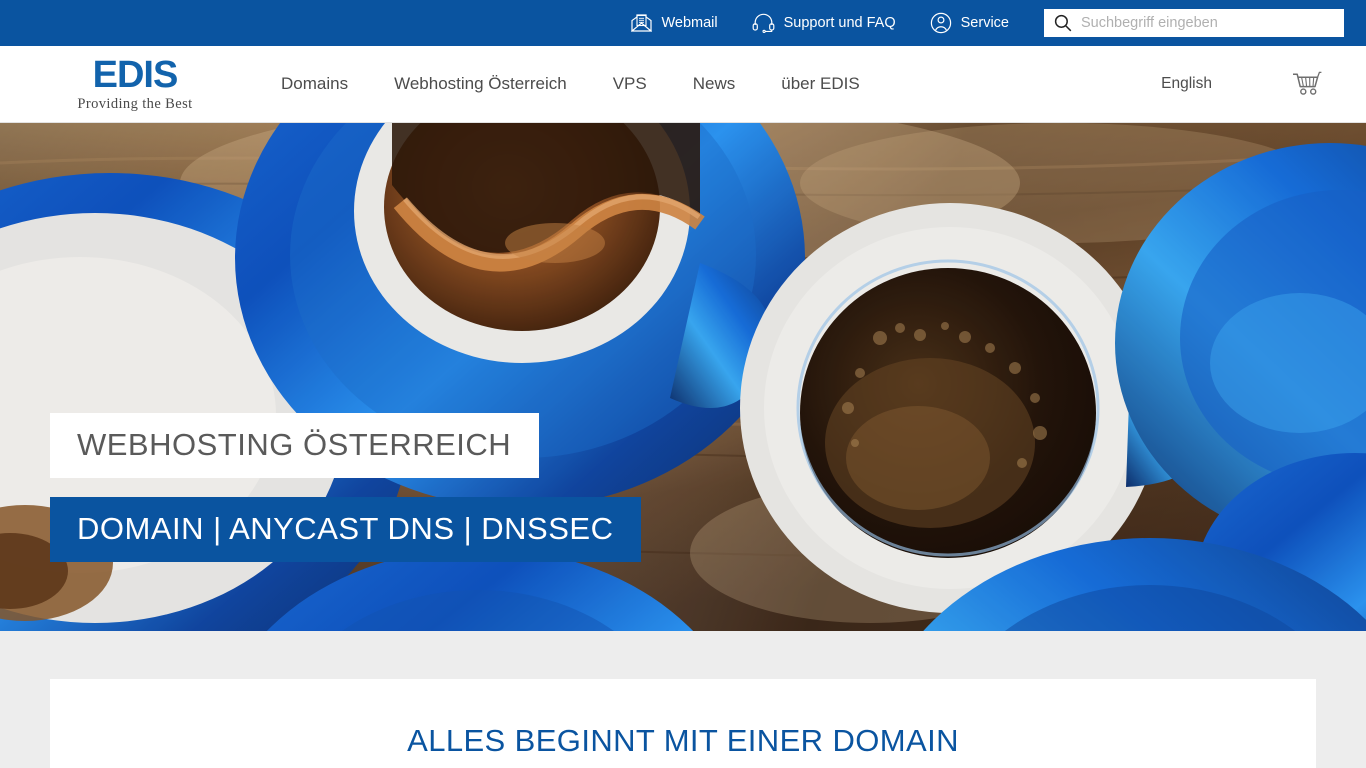 Image resolution: width=1366 pixels, height=768 pixels. I want to click on logo-tagline: Providing the Best, so click(135, 103).